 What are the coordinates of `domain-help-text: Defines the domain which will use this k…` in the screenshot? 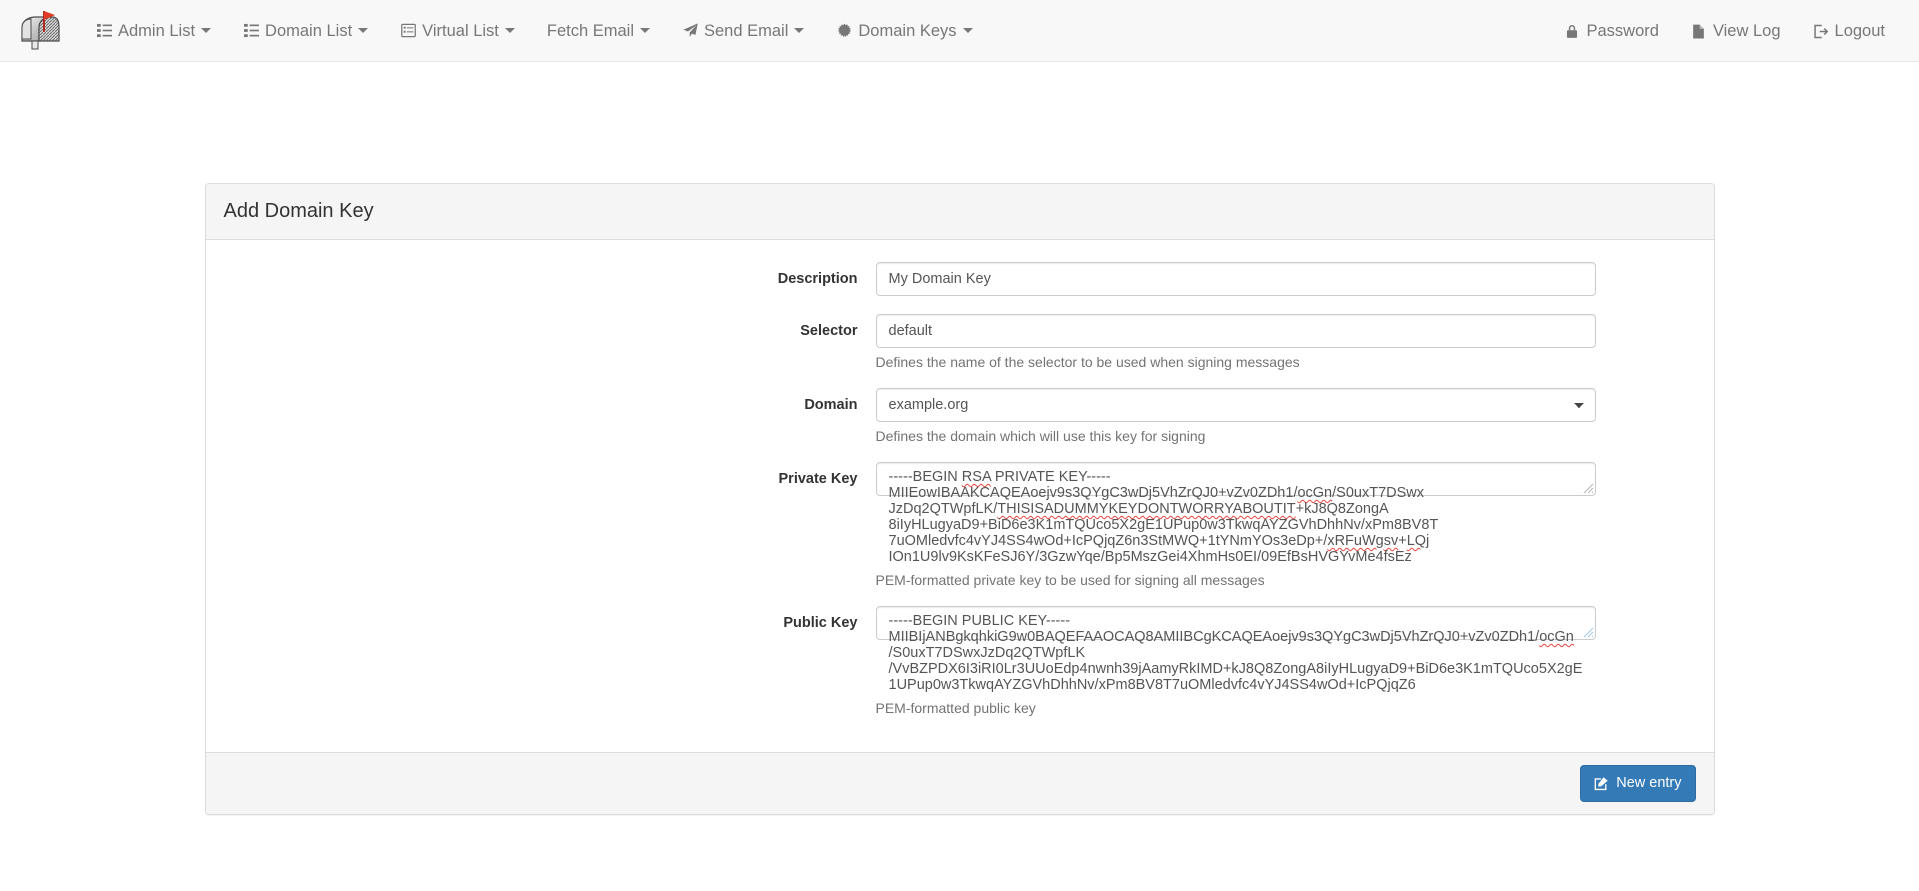 It's located at (1040, 436).